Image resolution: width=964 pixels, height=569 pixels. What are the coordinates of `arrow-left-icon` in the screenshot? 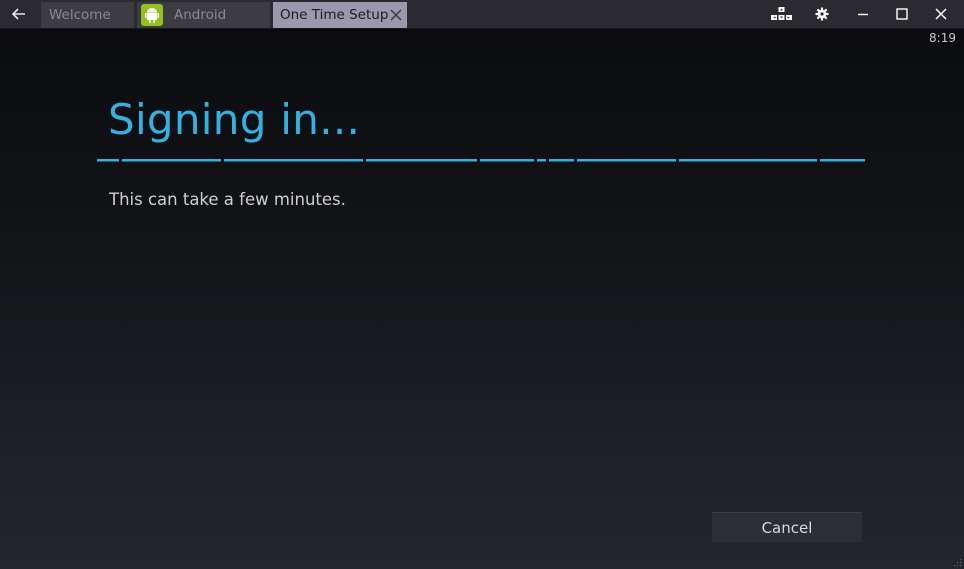 It's located at (18, 14).